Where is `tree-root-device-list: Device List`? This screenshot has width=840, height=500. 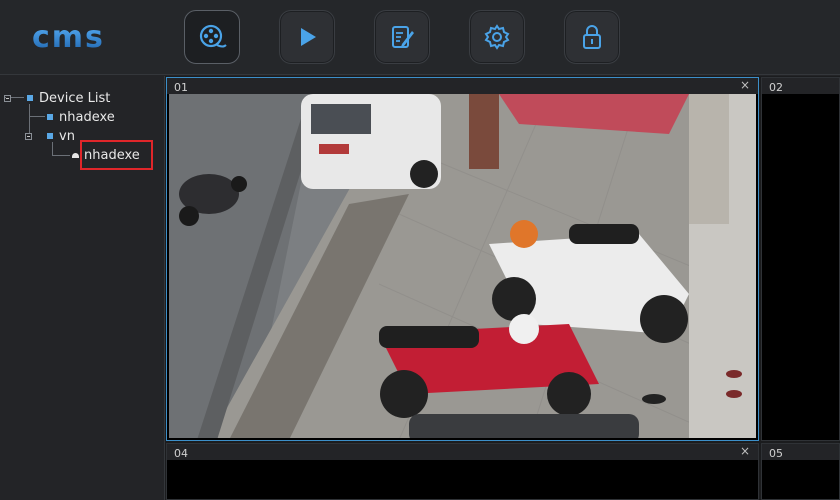
tree-root-device-list: Device List is located at coordinates (57, 98).